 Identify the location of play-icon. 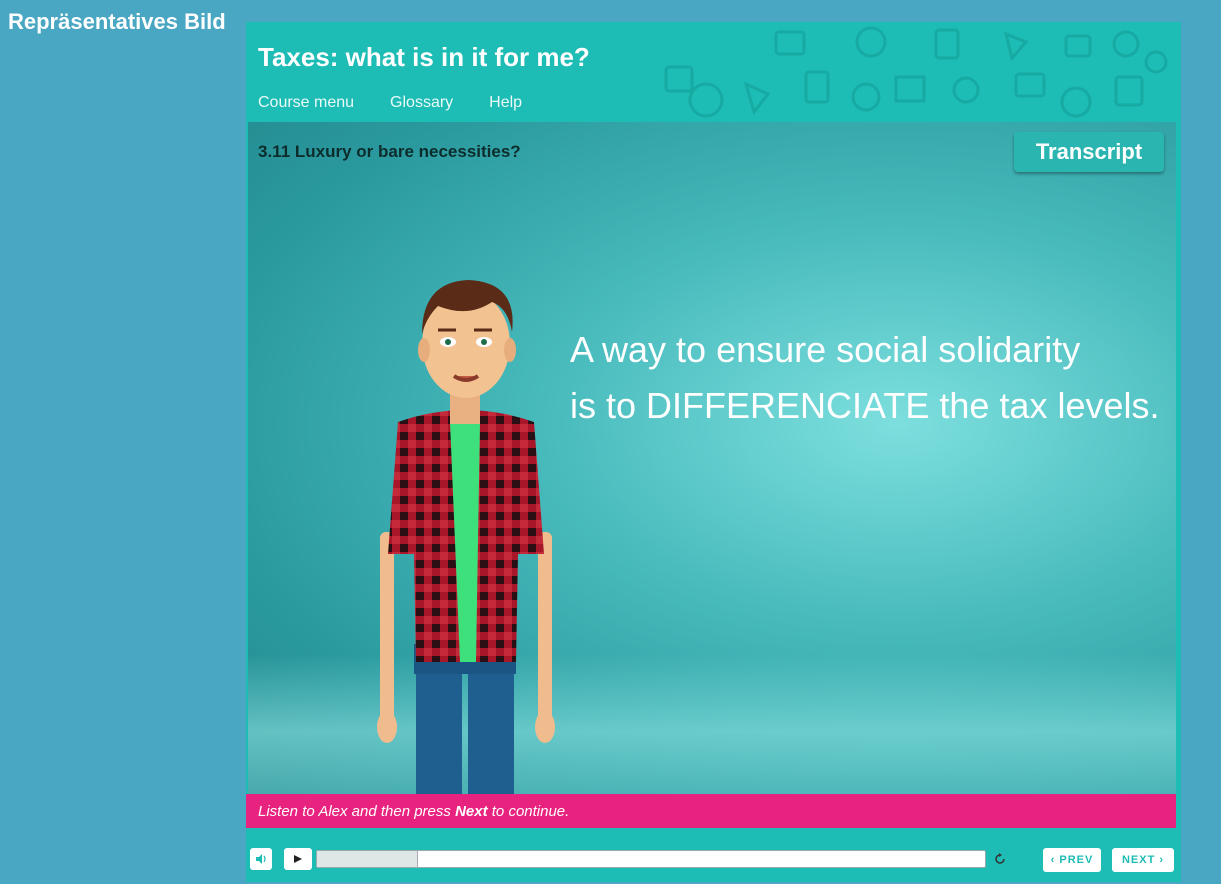
(298, 859).